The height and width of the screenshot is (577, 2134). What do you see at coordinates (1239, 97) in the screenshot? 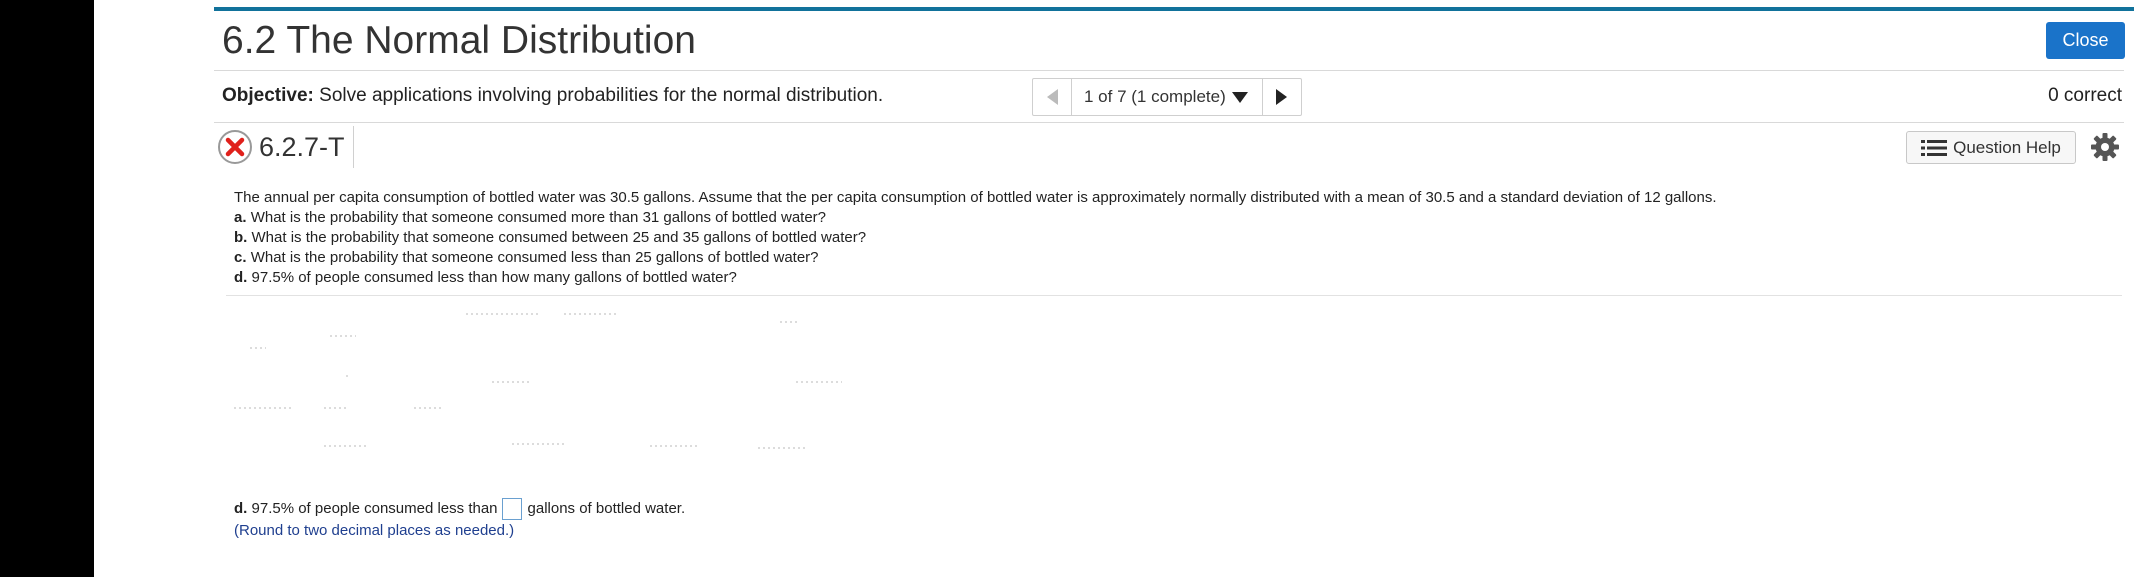
I see `caret-down-icon` at bounding box center [1239, 97].